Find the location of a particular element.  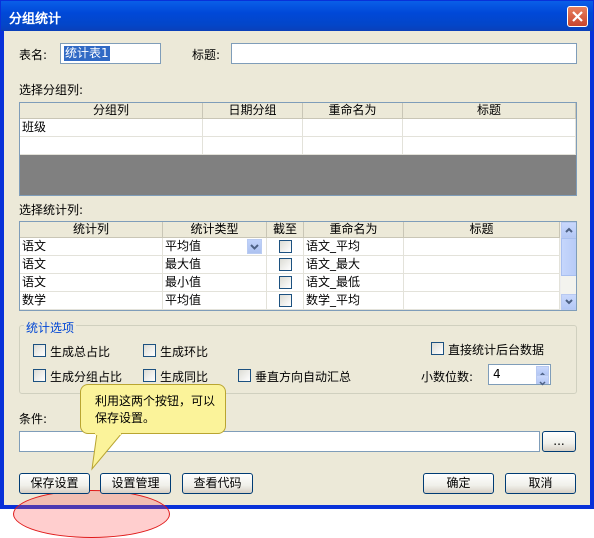

tooltip-callout: 利用这两个按钮，可以保存设置。 is located at coordinates (153, 409).